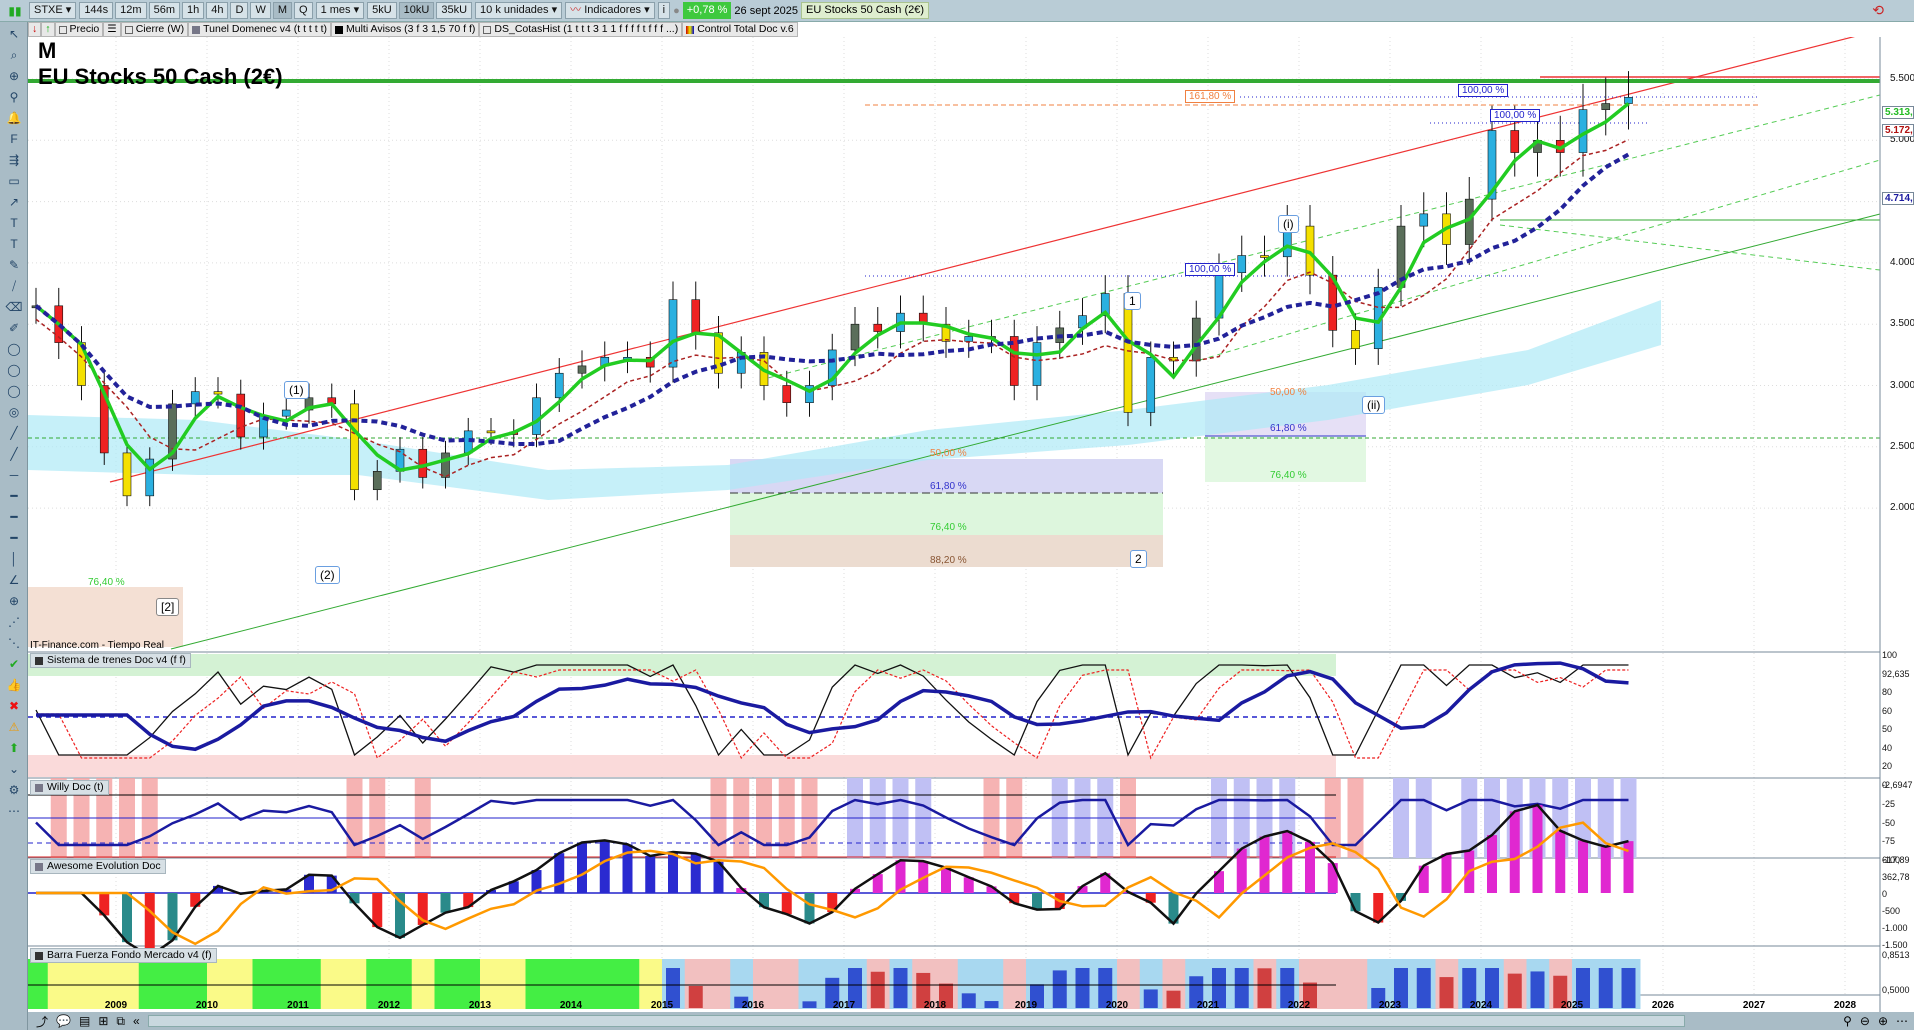 Image resolution: width=1914 pixels, height=1030 pixels. What do you see at coordinates (454, 10) in the screenshot?
I see `unit-35kU: 35kU` at bounding box center [454, 10].